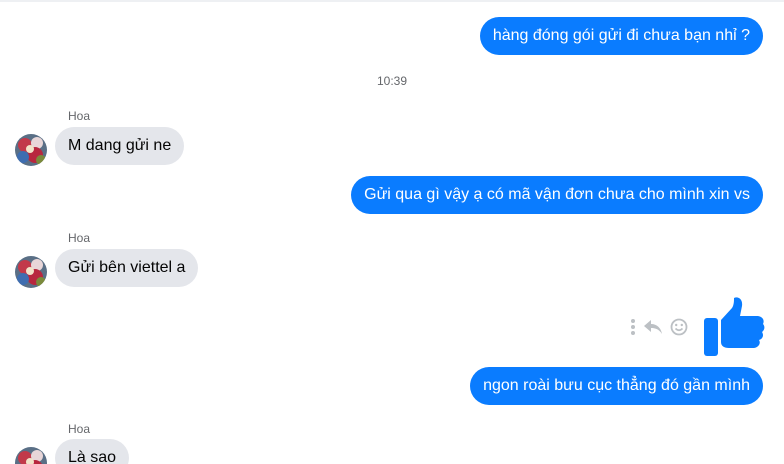  What do you see at coordinates (679, 327) in the screenshot?
I see `react-emoji-icon` at bounding box center [679, 327].